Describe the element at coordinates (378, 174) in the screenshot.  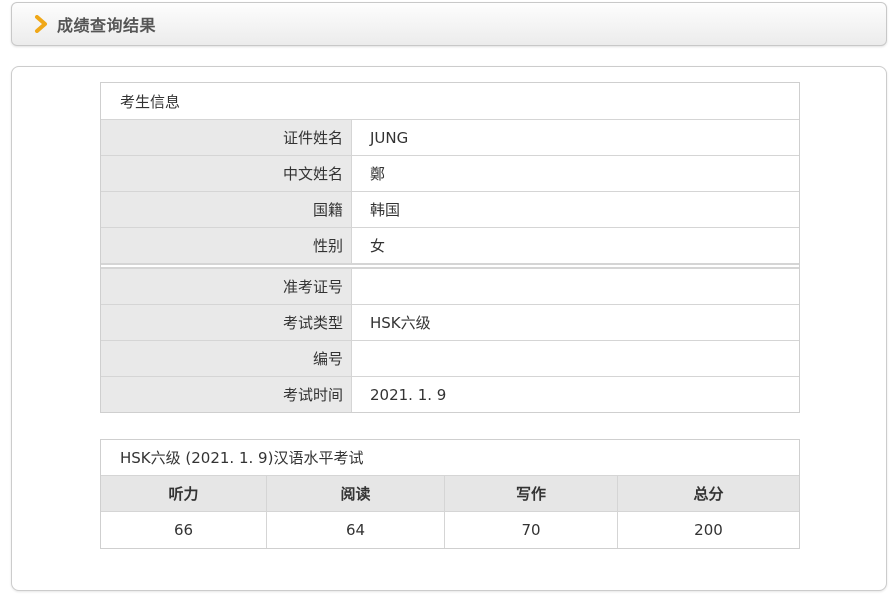
I see `info-value: 鄭` at that location.